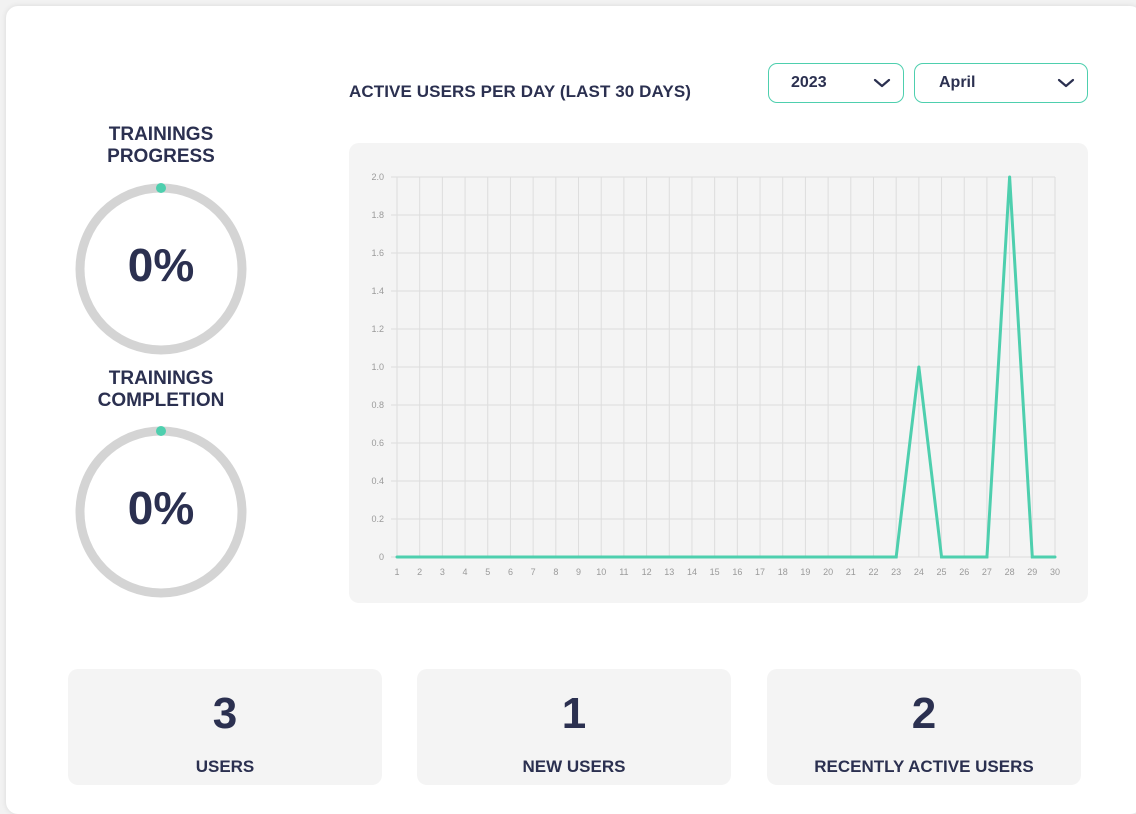 Image resolution: width=1136 pixels, height=814 pixels. I want to click on x-tick-label: 23, so click(896, 572).